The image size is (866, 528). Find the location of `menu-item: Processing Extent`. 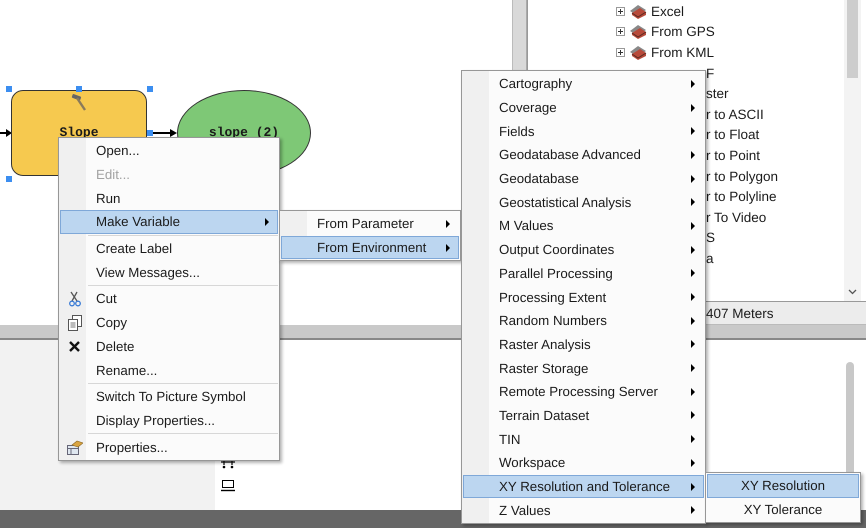

menu-item: Processing Extent is located at coordinates (583, 297).